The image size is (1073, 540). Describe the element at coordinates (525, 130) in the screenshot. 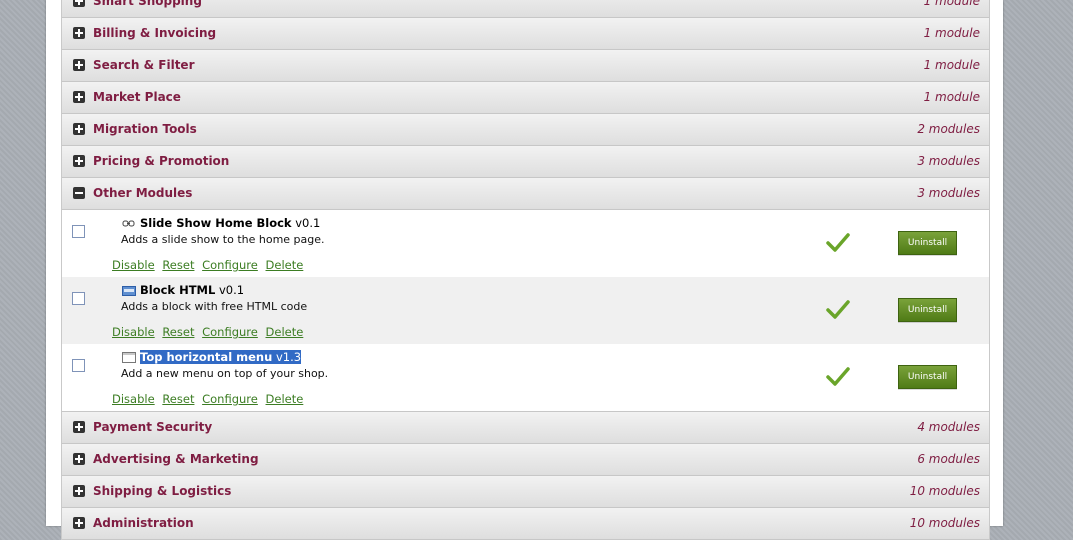

I see `category-migration-tools: Migration Tools 2 modules` at that location.